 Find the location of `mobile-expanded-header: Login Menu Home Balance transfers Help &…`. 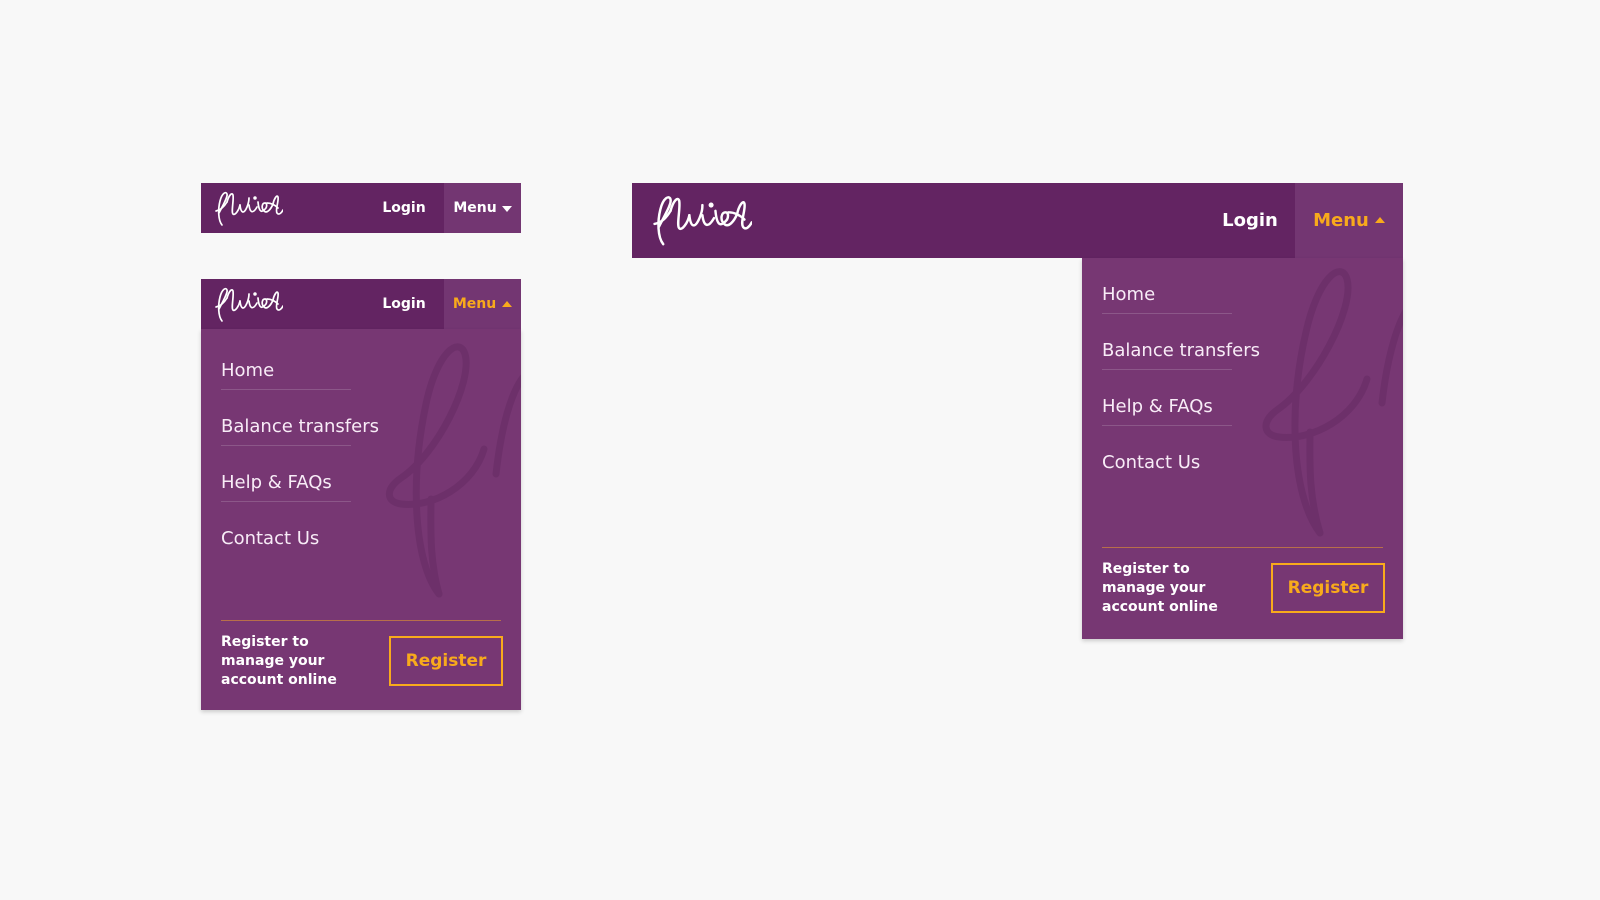

mobile-expanded-header: Login Menu Home Balance transfers Help &… is located at coordinates (361, 494).